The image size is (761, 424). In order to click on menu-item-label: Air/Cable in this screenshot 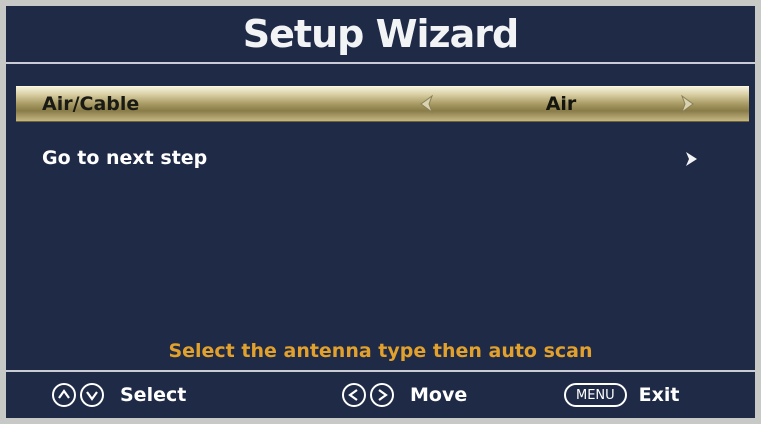, I will do `click(91, 104)`.